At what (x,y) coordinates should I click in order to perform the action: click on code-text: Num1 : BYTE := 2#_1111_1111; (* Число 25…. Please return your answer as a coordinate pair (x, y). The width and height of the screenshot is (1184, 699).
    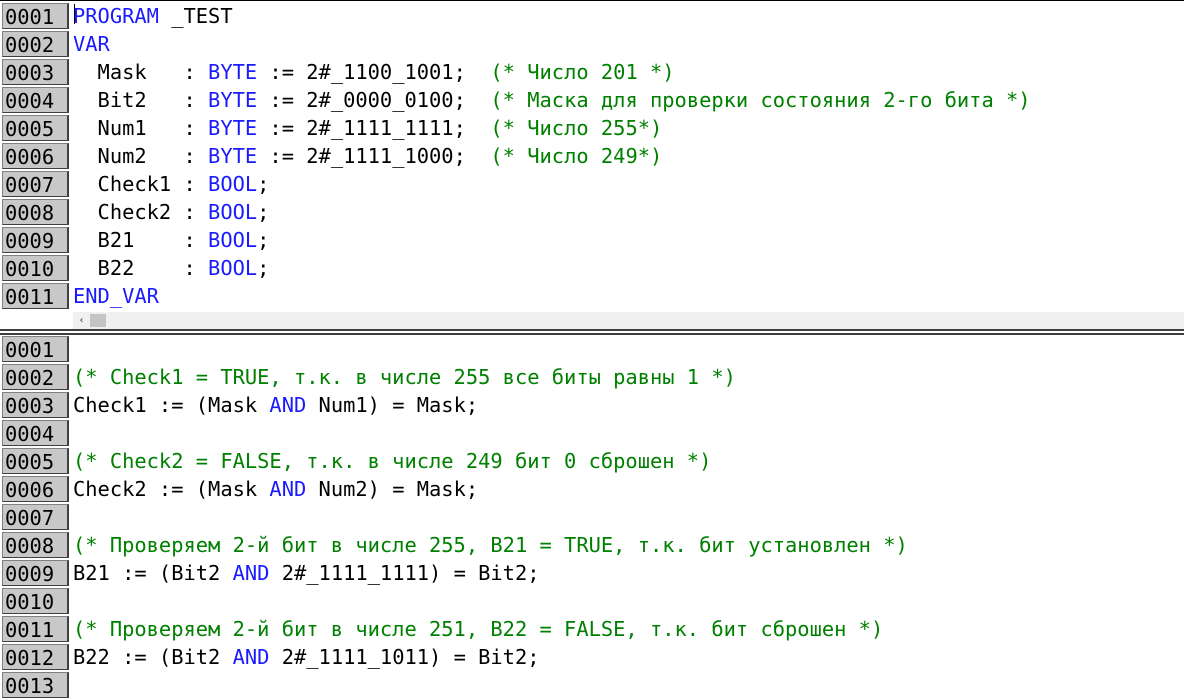
    Looking at the image, I should click on (368, 128).